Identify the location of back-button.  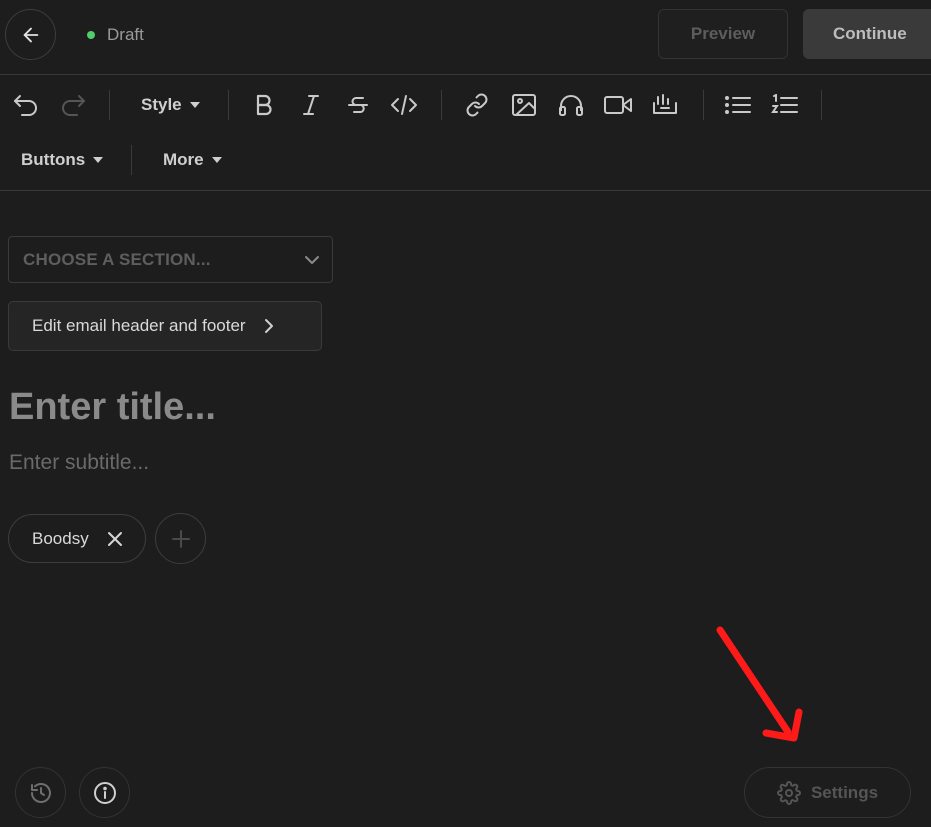
(30, 34).